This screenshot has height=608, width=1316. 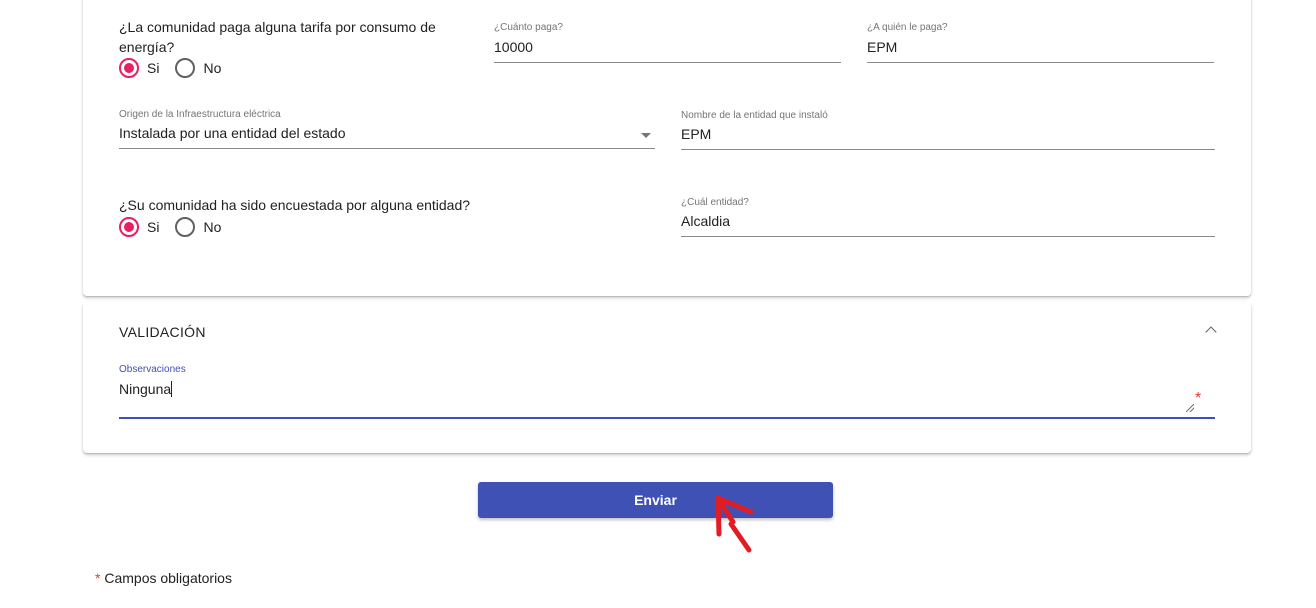 I want to click on observations-value: Ninguna, so click(x=145, y=389).